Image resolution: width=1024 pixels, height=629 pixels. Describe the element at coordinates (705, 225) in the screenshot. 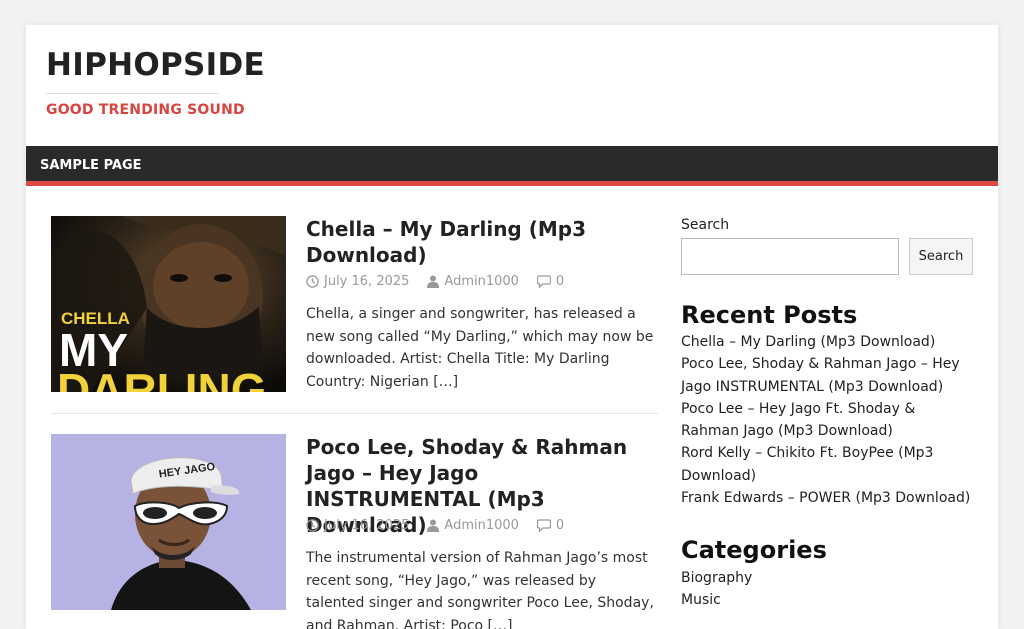

I see `search-label: Search` at that location.